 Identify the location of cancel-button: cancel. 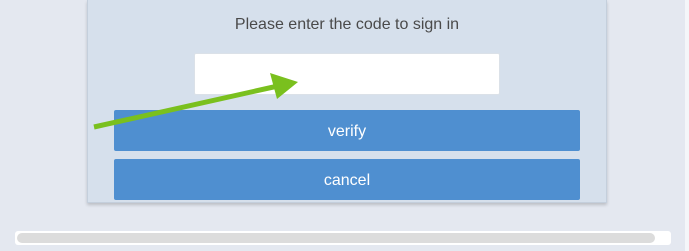
(347, 179).